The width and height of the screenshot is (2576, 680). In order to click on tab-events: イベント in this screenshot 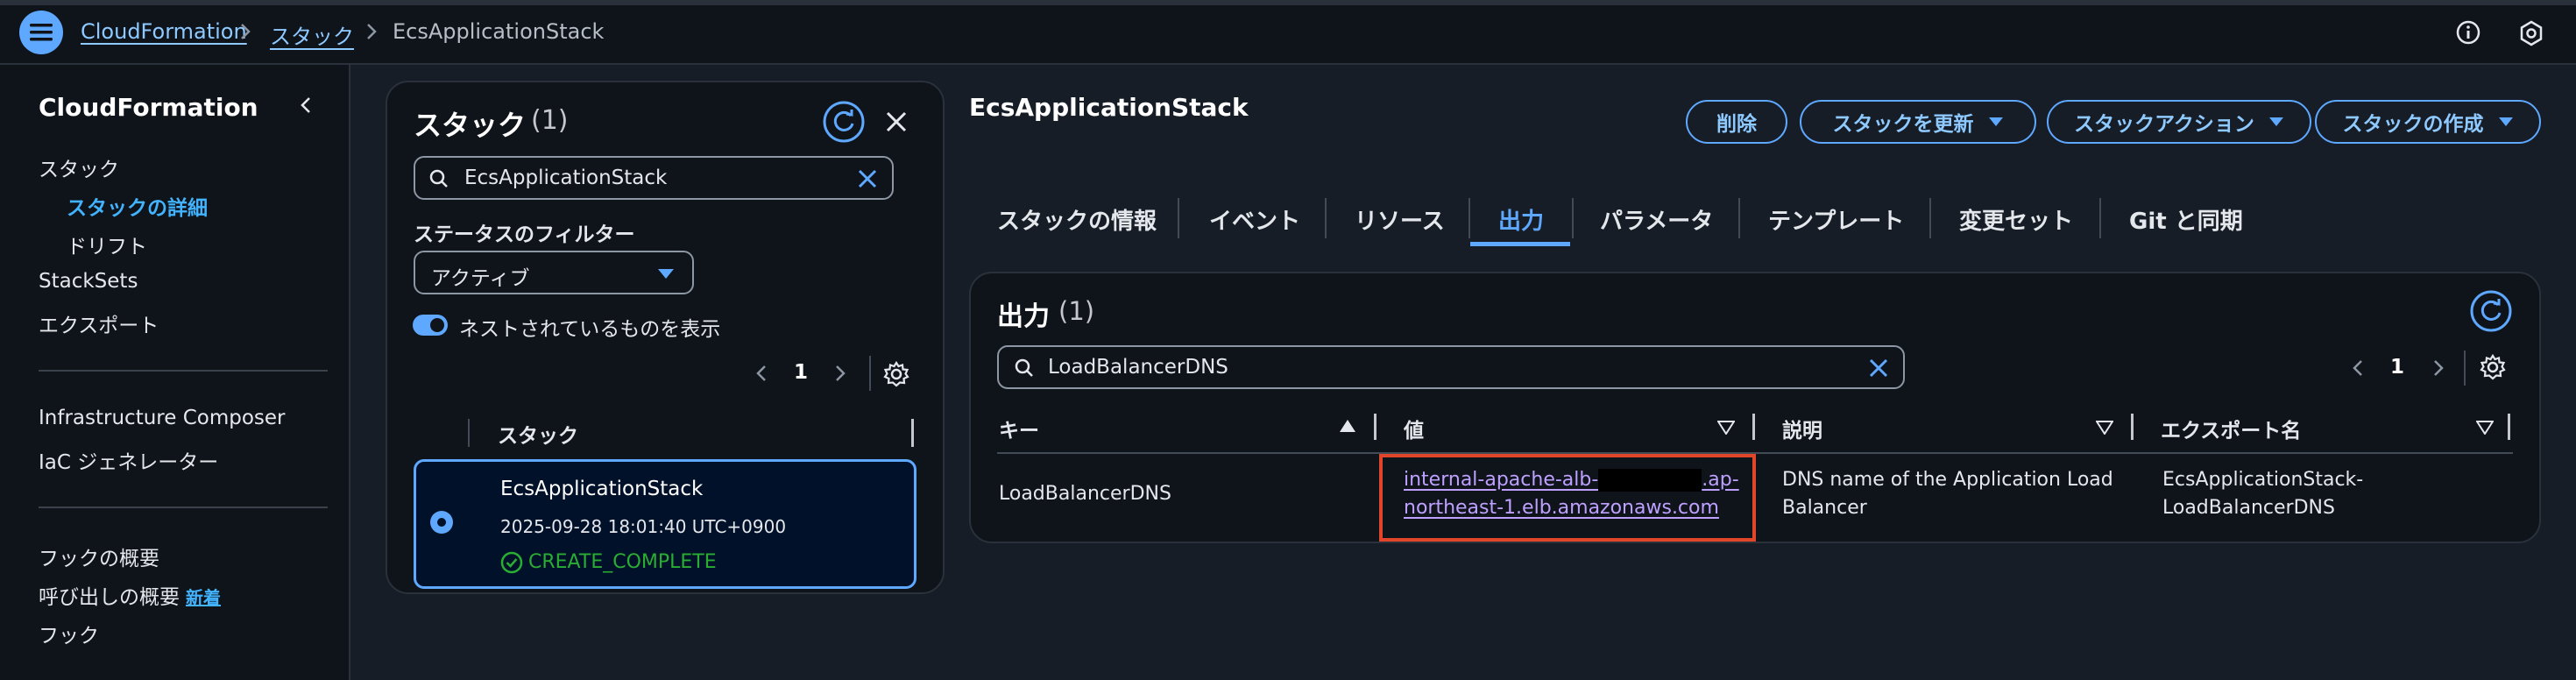, I will do `click(1254, 219)`.